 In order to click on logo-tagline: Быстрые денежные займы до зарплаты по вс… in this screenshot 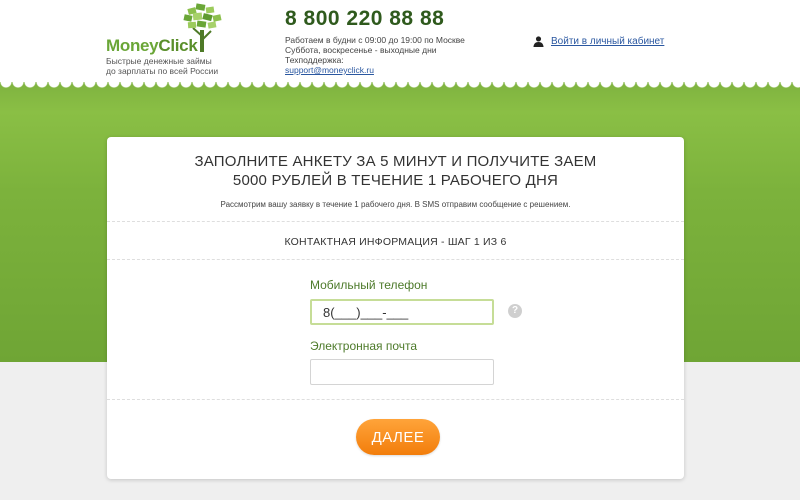, I will do `click(176, 66)`.